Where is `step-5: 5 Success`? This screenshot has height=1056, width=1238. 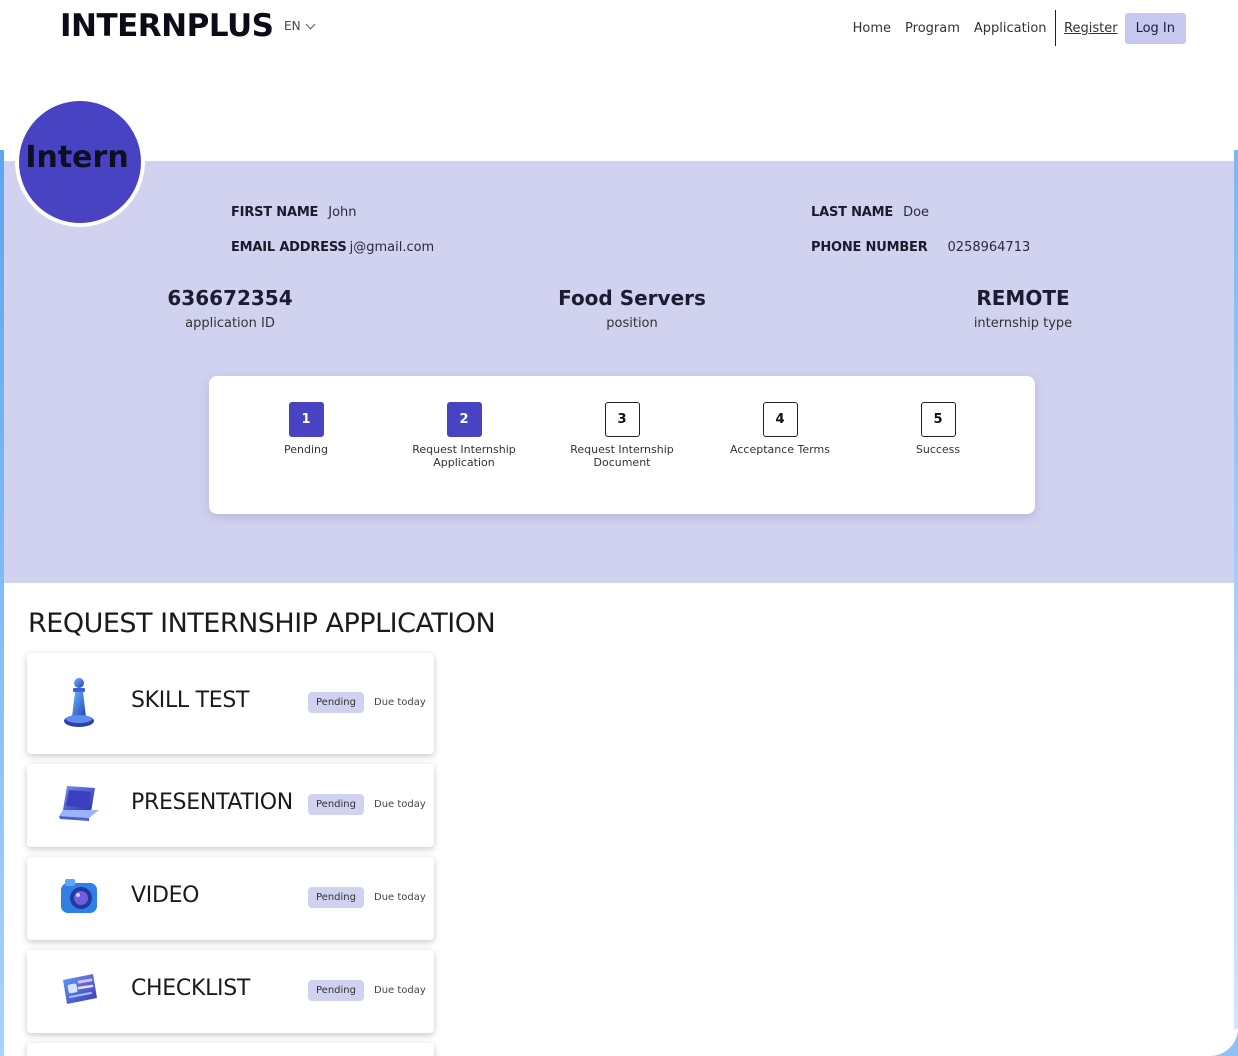 step-5: 5 Success is located at coordinates (938, 429).